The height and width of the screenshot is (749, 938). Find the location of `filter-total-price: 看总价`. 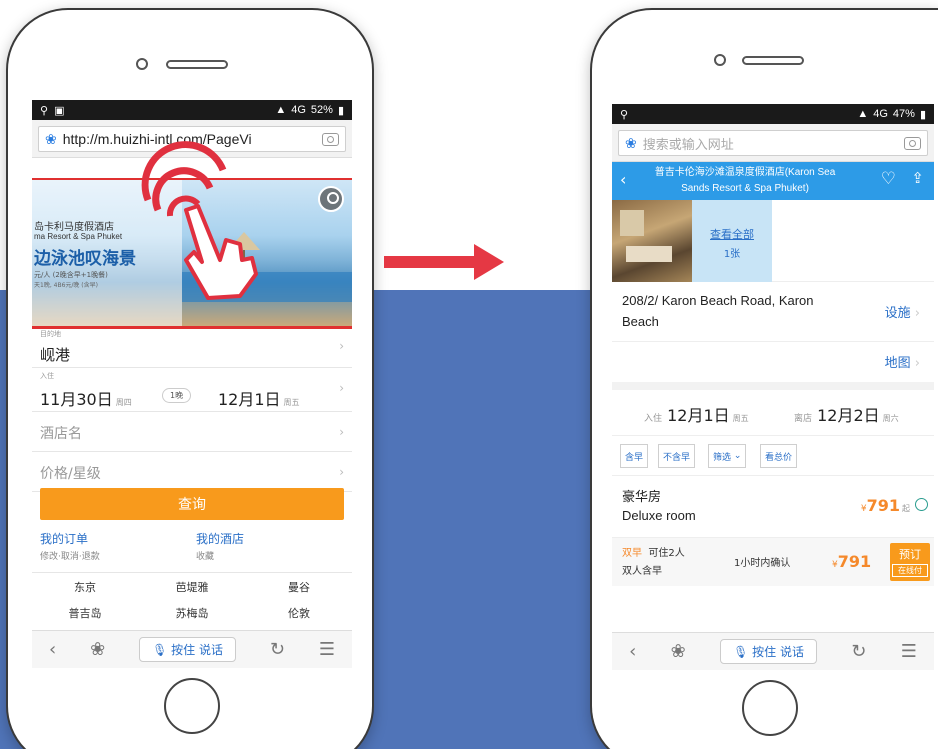

filter-total-price: 看总价 is located at coordinates (779, 456).